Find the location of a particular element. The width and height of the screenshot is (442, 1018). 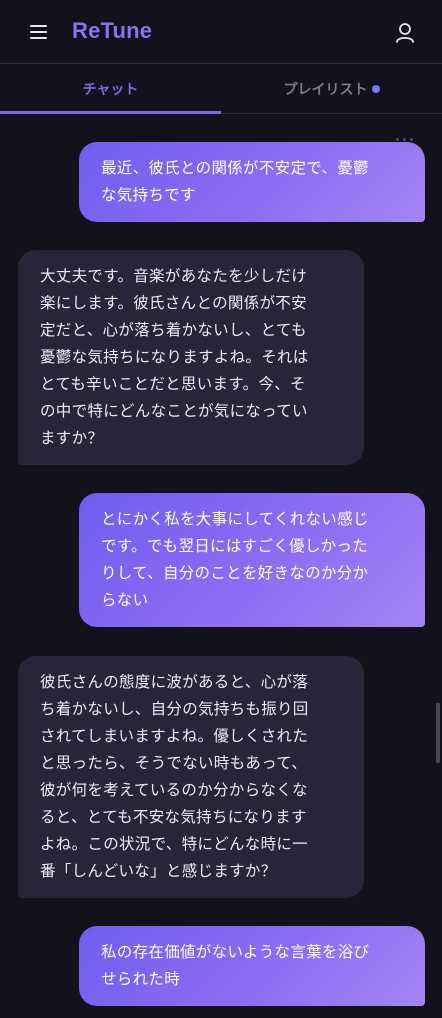

active-tab-indicator is located at coordinates (110, 112).